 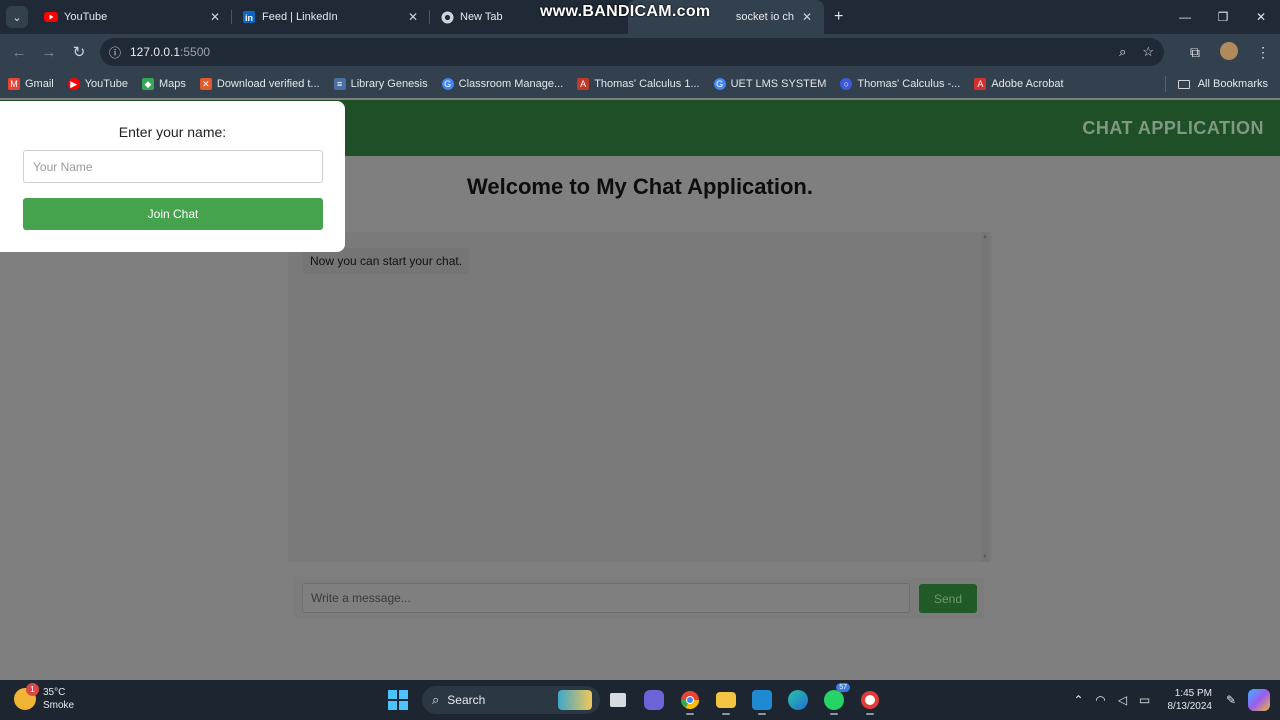 What do you see at coordinates (980, 84) in the screenshot?
I see `acrobat-icon: A` at bounding box center [980, 84].